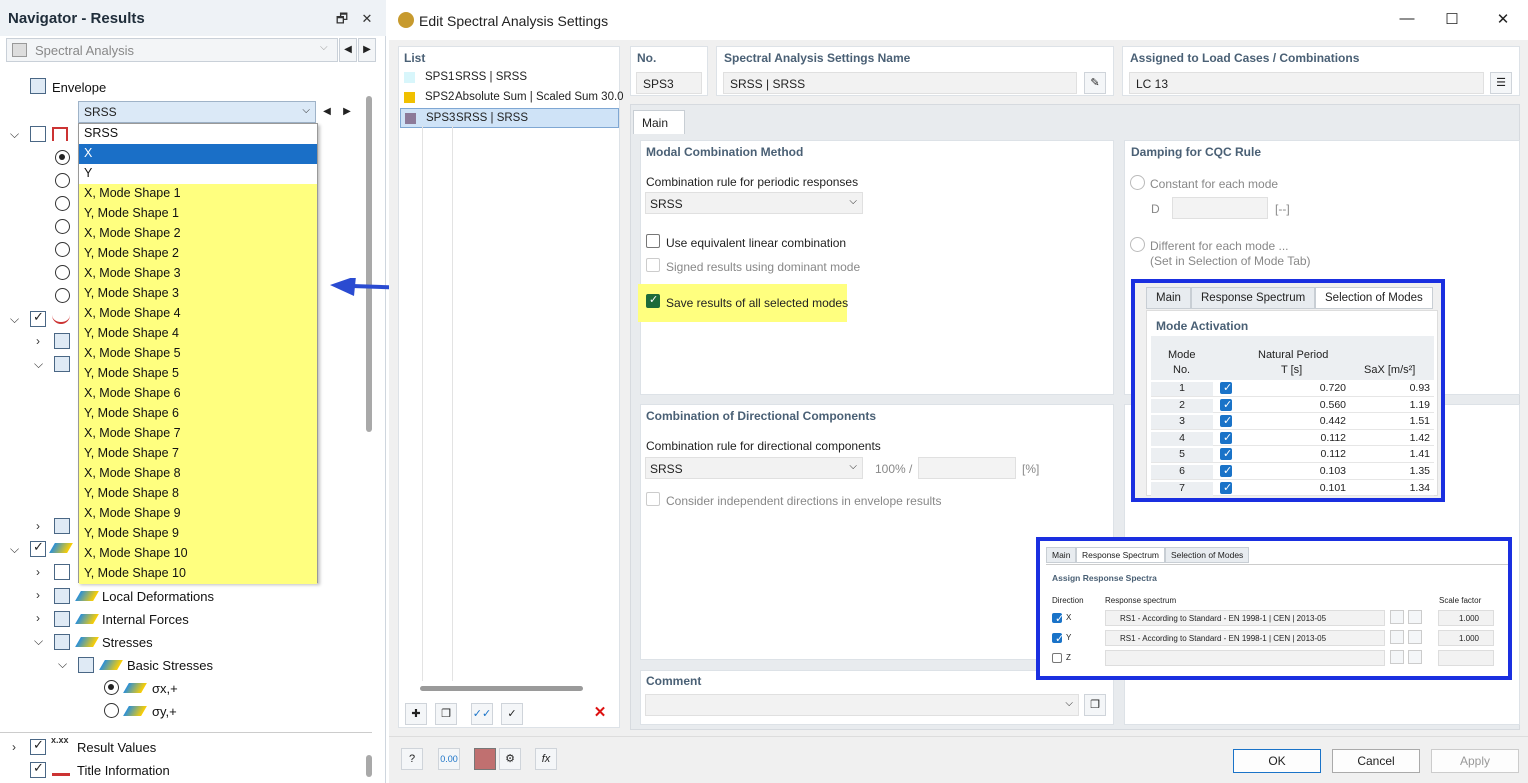  What do you see at coordinates (510, 759) in the screenshot?
I see `settings-icon: ⚙` at bounding box center [510, 759].